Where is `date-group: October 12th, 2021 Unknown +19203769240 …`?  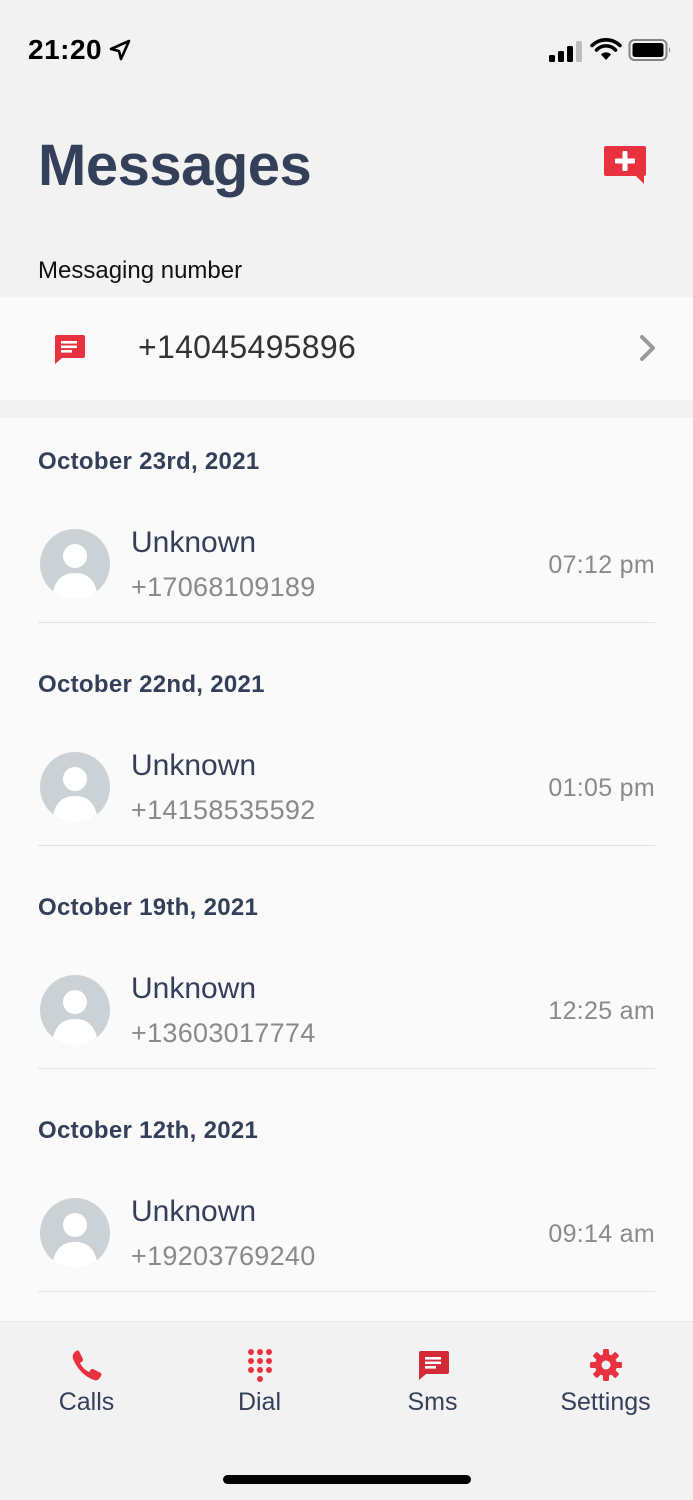
date-group: October 12th, 2021 Unknown +19203769240 … is located at coordinates (346, 1198).